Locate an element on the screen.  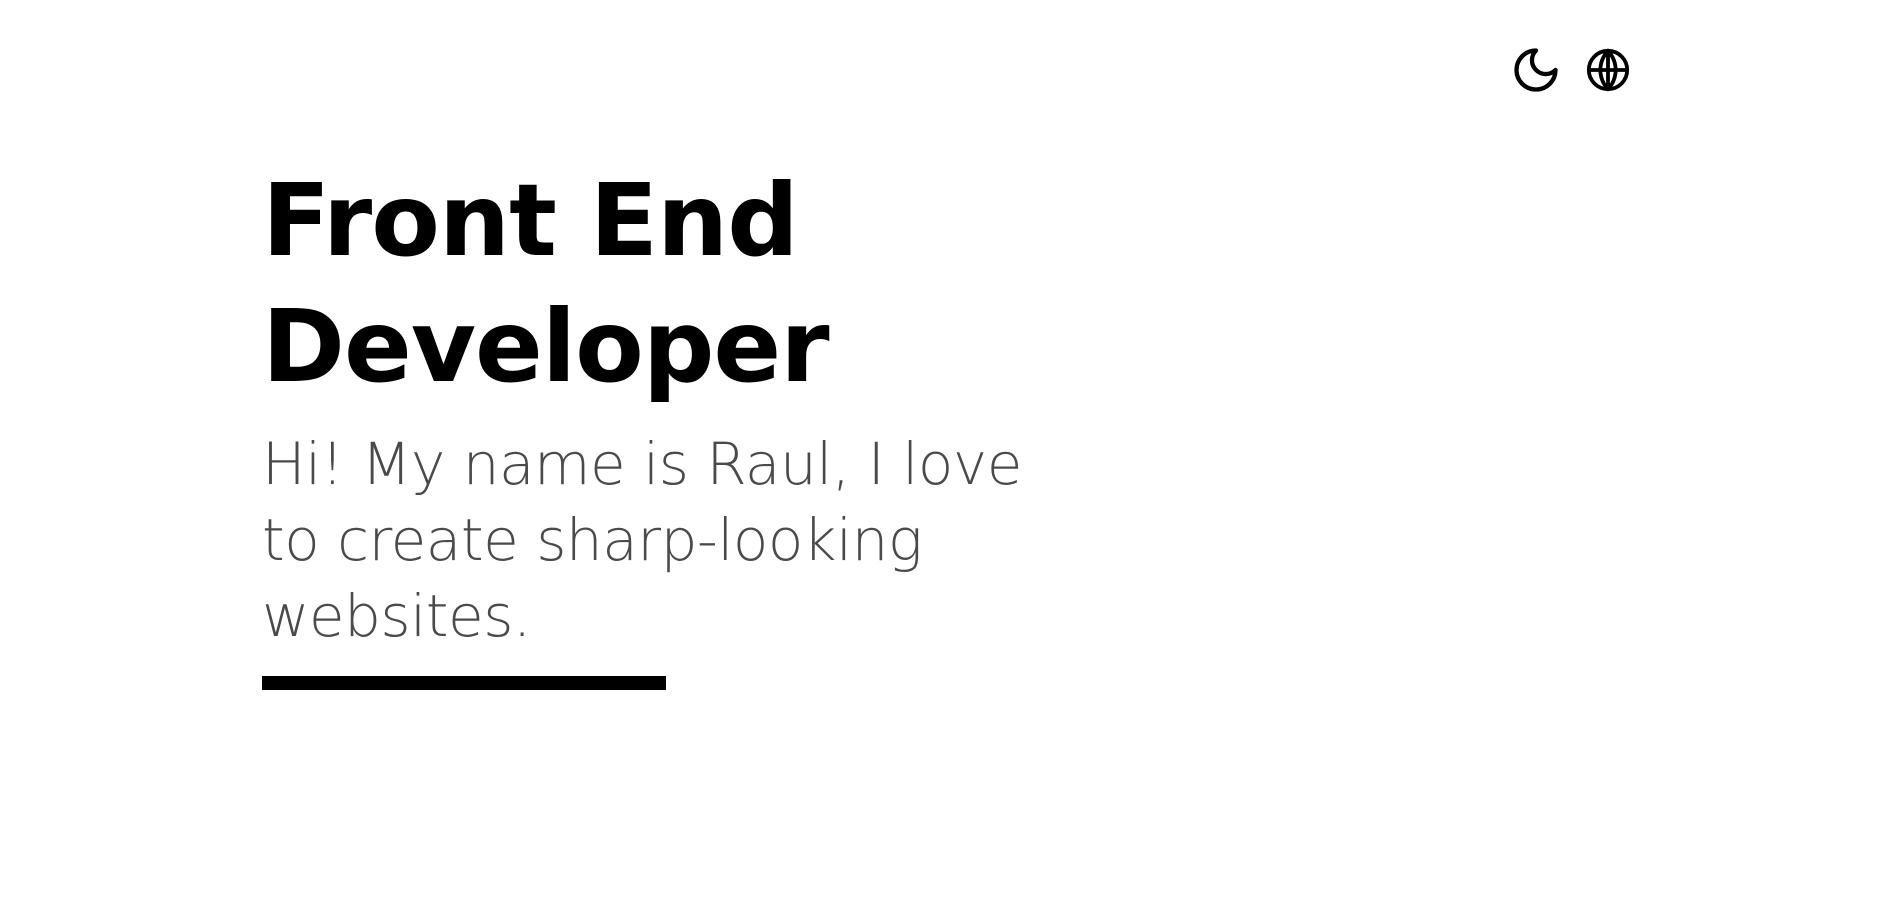
page-title: Front End Developer is located at coordinates (546, 284).